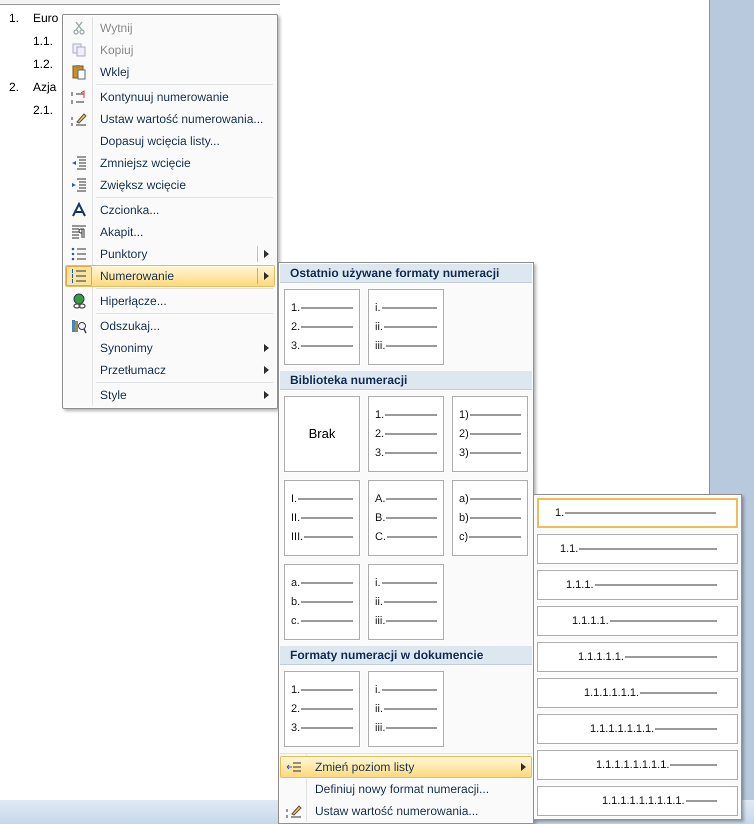  What do you see at coordinates (295, 583) in the screenshot?
I see `number-marker: a.` at bounding box center [295, 583].